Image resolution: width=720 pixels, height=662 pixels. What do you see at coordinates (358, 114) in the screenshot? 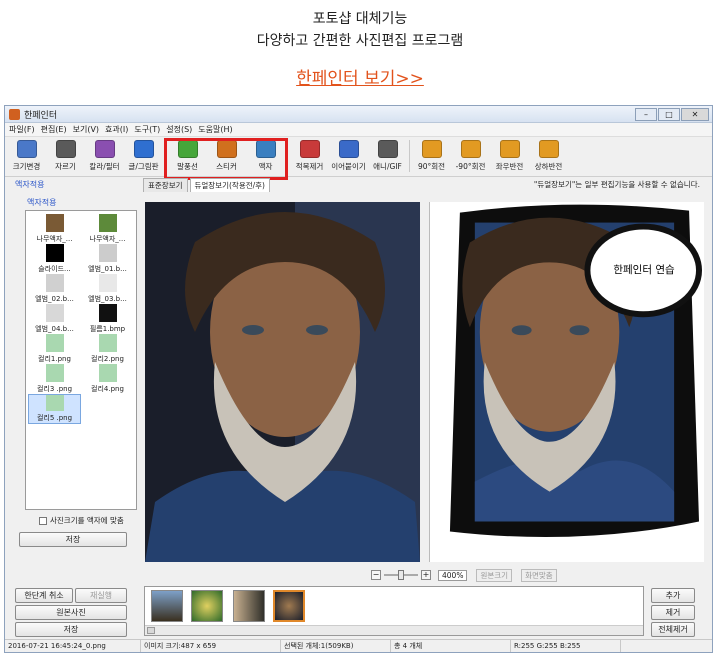
I see `title-bar: 한페인터 – □ ✕` at bounding box center [358, 114].